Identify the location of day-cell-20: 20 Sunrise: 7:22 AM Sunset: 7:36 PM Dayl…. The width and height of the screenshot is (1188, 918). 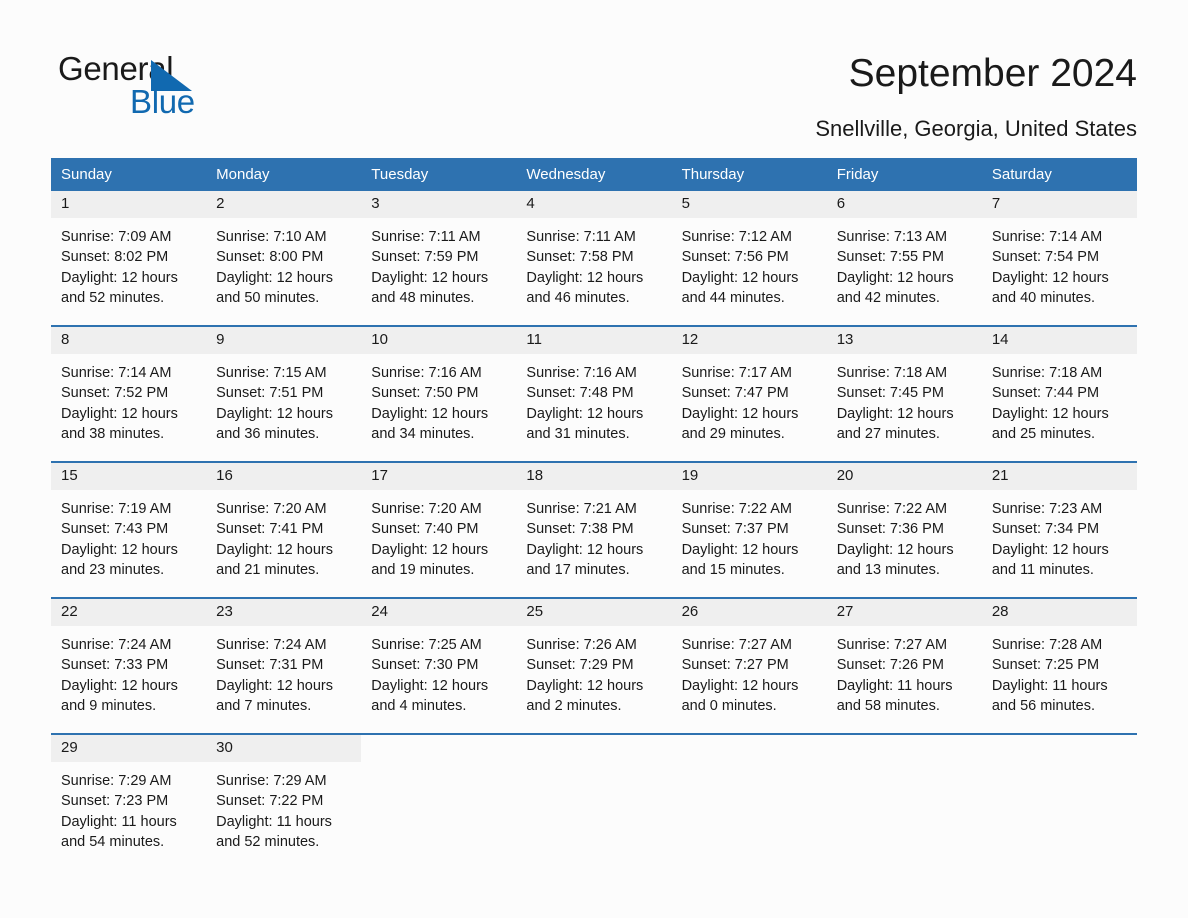
(904, 530).